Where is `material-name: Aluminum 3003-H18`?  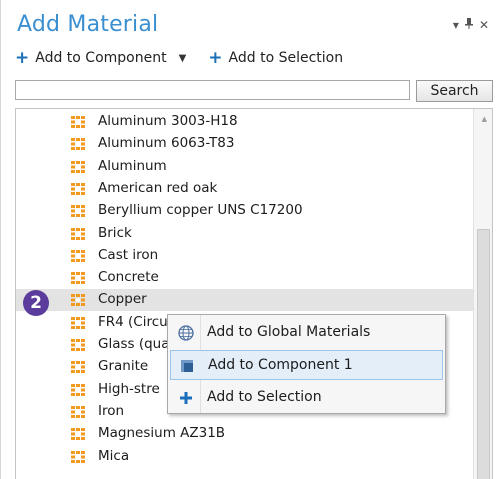 material-name: Aluminum 3003-H18 is located at coordinates (168, 121).